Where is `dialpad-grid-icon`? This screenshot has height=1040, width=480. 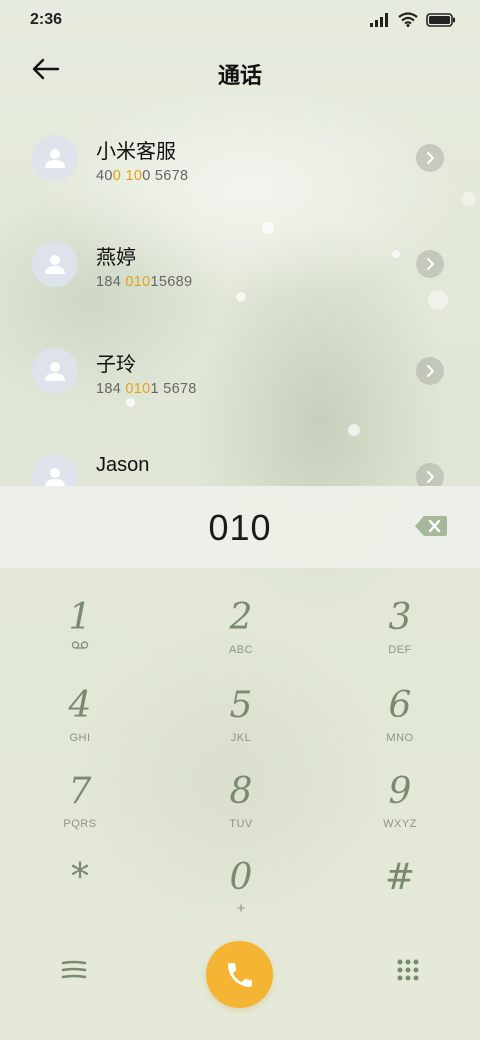
dialpad-grid-icon is located at coordinates (408, 970).